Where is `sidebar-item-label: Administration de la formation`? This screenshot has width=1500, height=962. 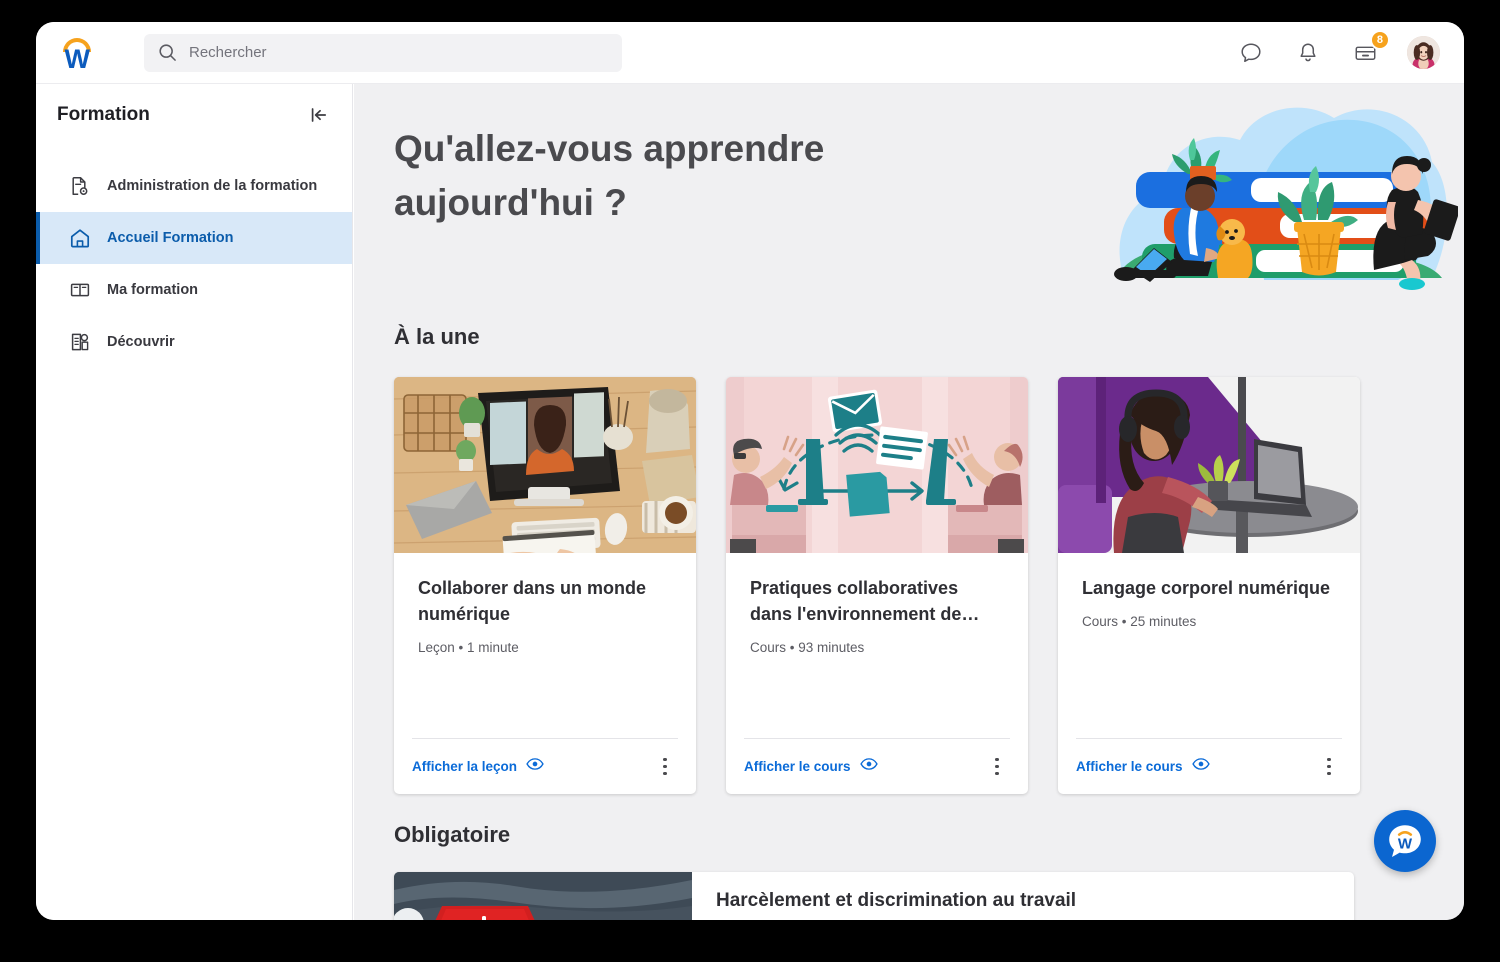
sidebar-item-label: Administration de la formation is located at coordinates (212, 186).